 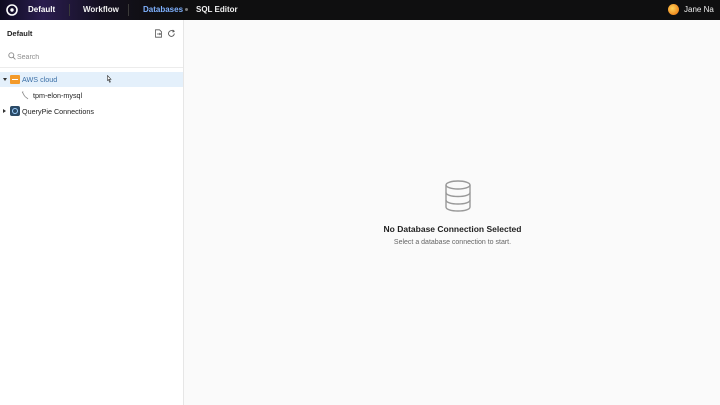 I want to click on mouse-cursor-icon, so click(x=109, y=79).